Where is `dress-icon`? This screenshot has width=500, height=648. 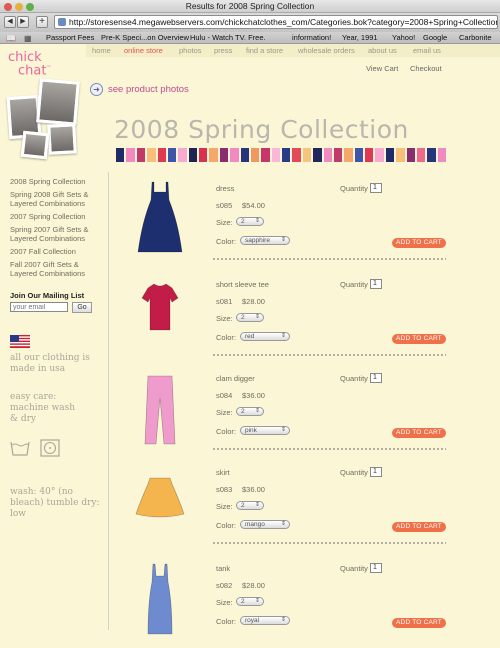 dress-icon is located at coordinates (160, 218).